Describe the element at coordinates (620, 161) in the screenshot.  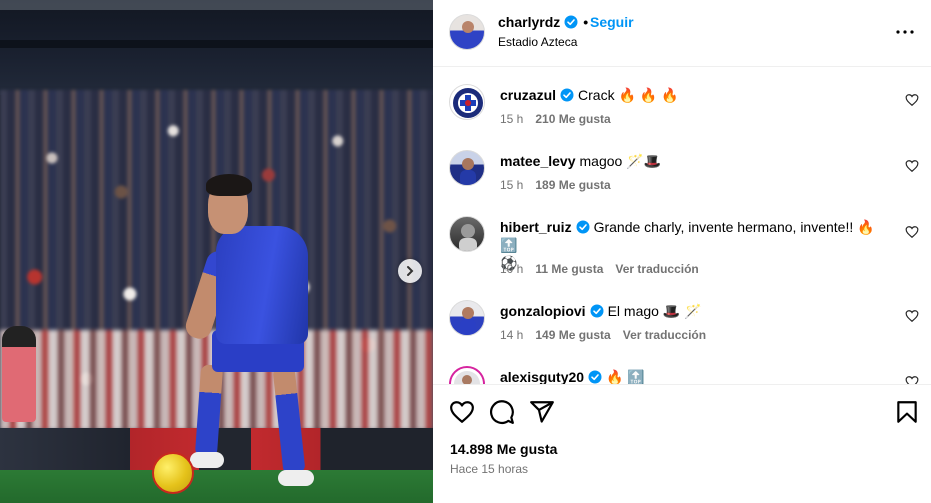
I see `comment-text: magoo 🪄🎩` at that location.